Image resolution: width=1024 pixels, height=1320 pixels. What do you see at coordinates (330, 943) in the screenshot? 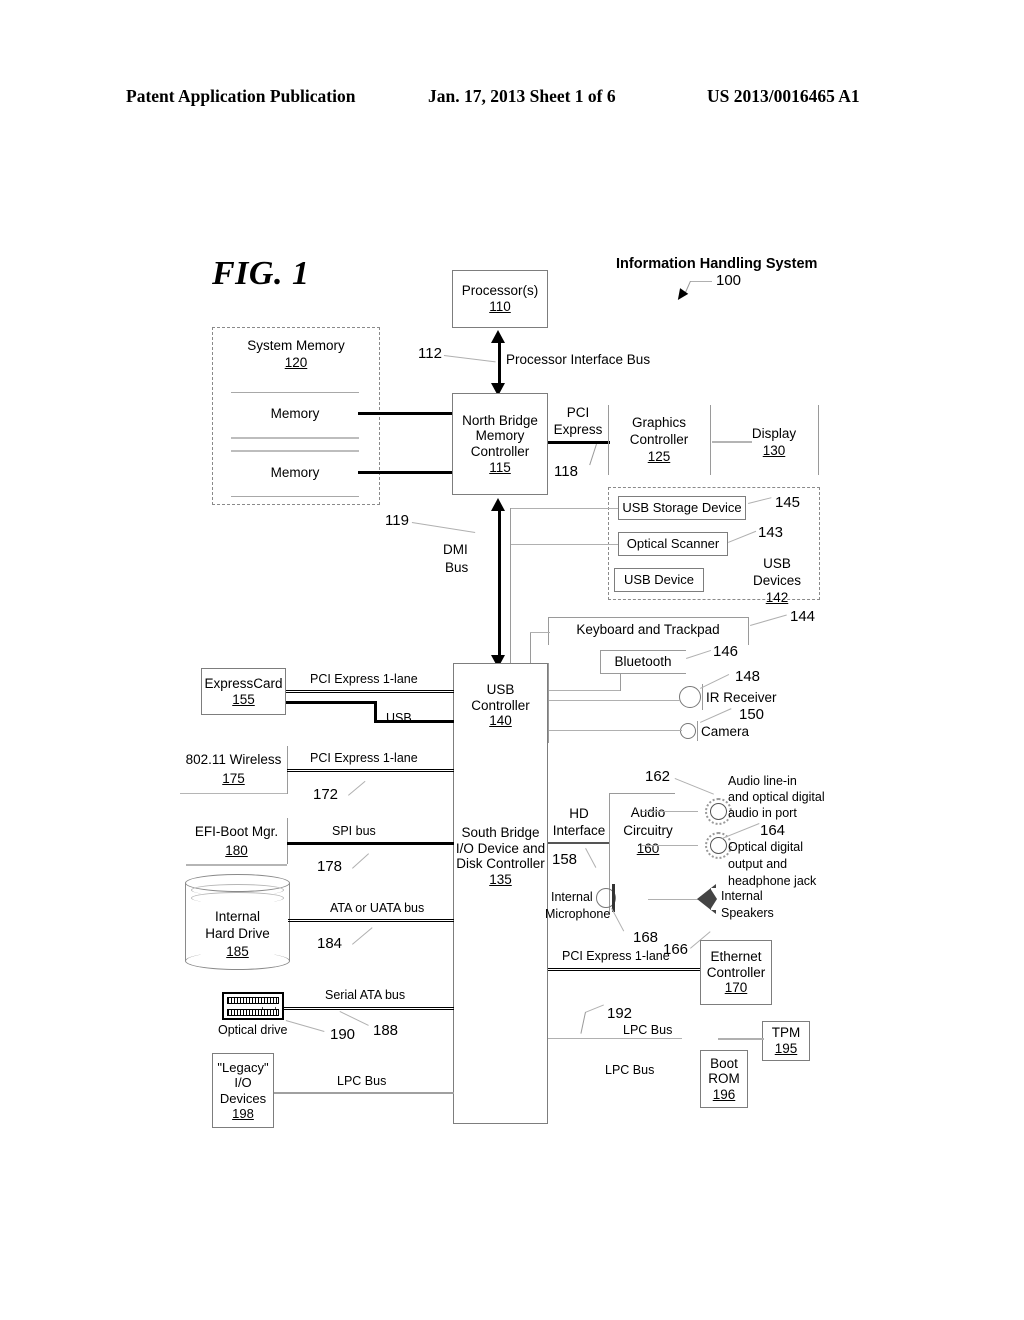
I see `ref-184: 184` at bounding box center [330, 943].